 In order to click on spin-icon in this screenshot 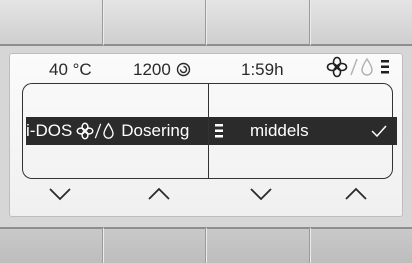, I will do `click(183, 69)`.